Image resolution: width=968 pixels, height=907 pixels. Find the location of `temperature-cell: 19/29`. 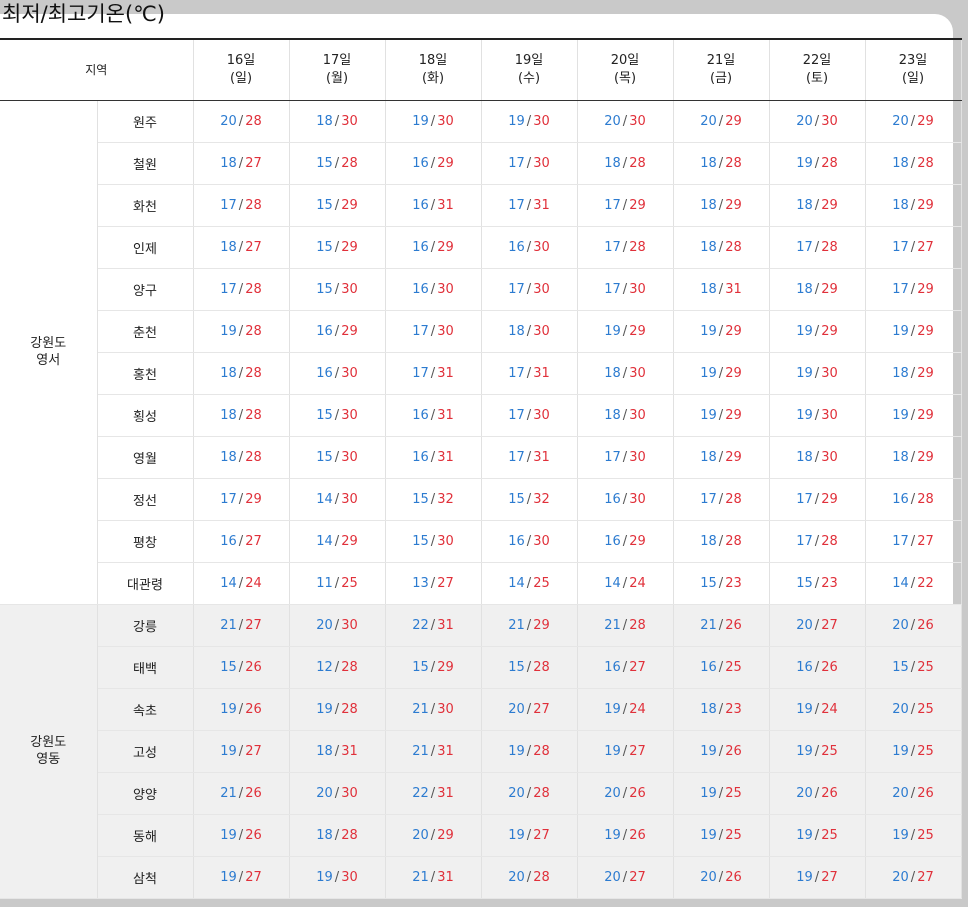

temperature-cell: 19/29 is located at coordinates (721, 373).